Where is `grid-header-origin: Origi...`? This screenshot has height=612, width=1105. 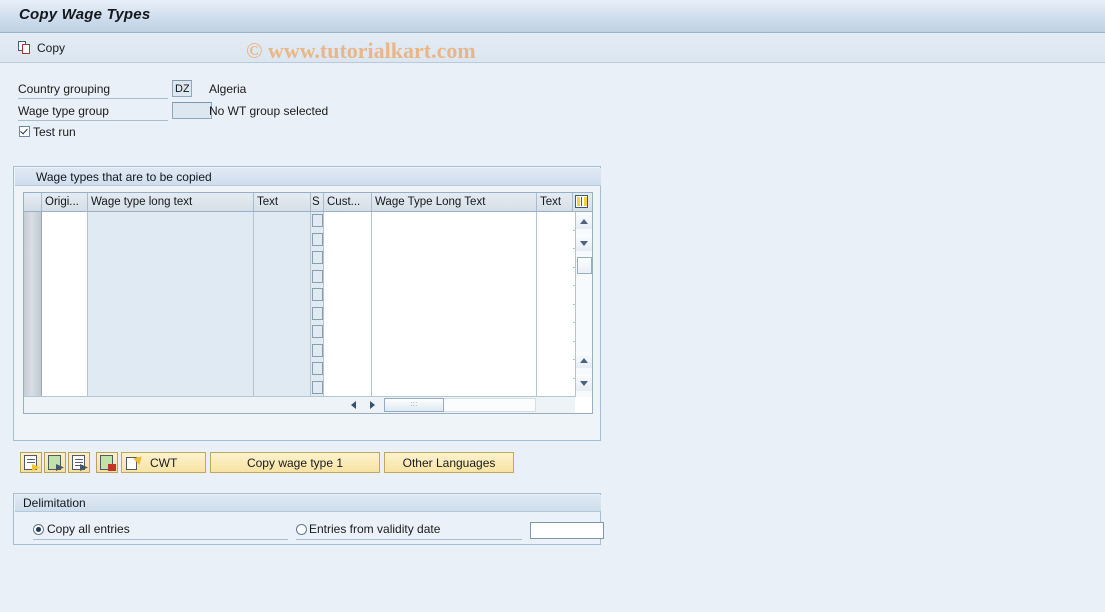
grid-header-origin: Origi... is located at coordinates (65, 202).